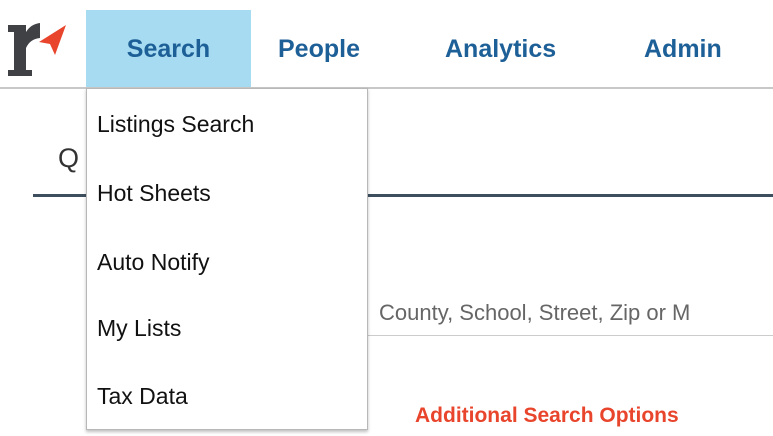  Describe the element at coordinates (500, 49) in the screenshot. I see `tab-analytics: Analytics` at that location.